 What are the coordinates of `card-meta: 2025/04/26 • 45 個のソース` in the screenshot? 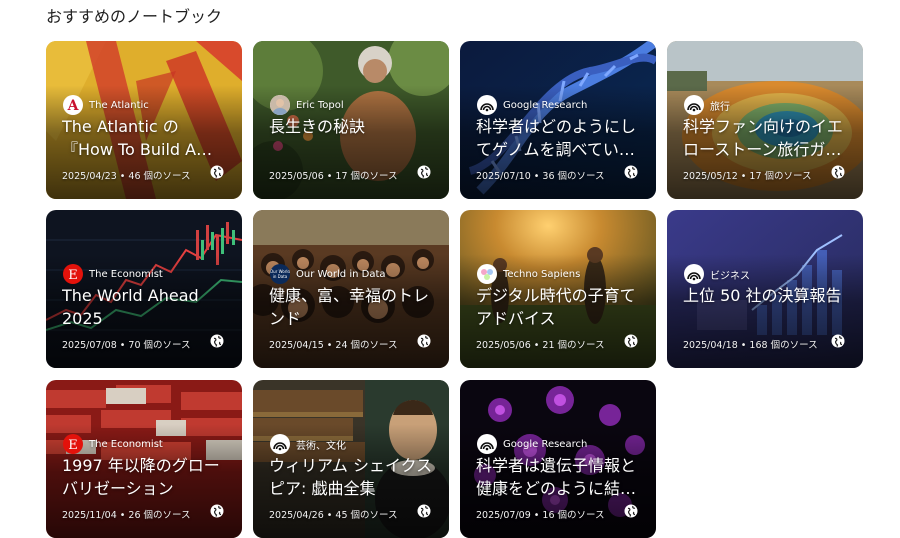 It's located at (333, 514).